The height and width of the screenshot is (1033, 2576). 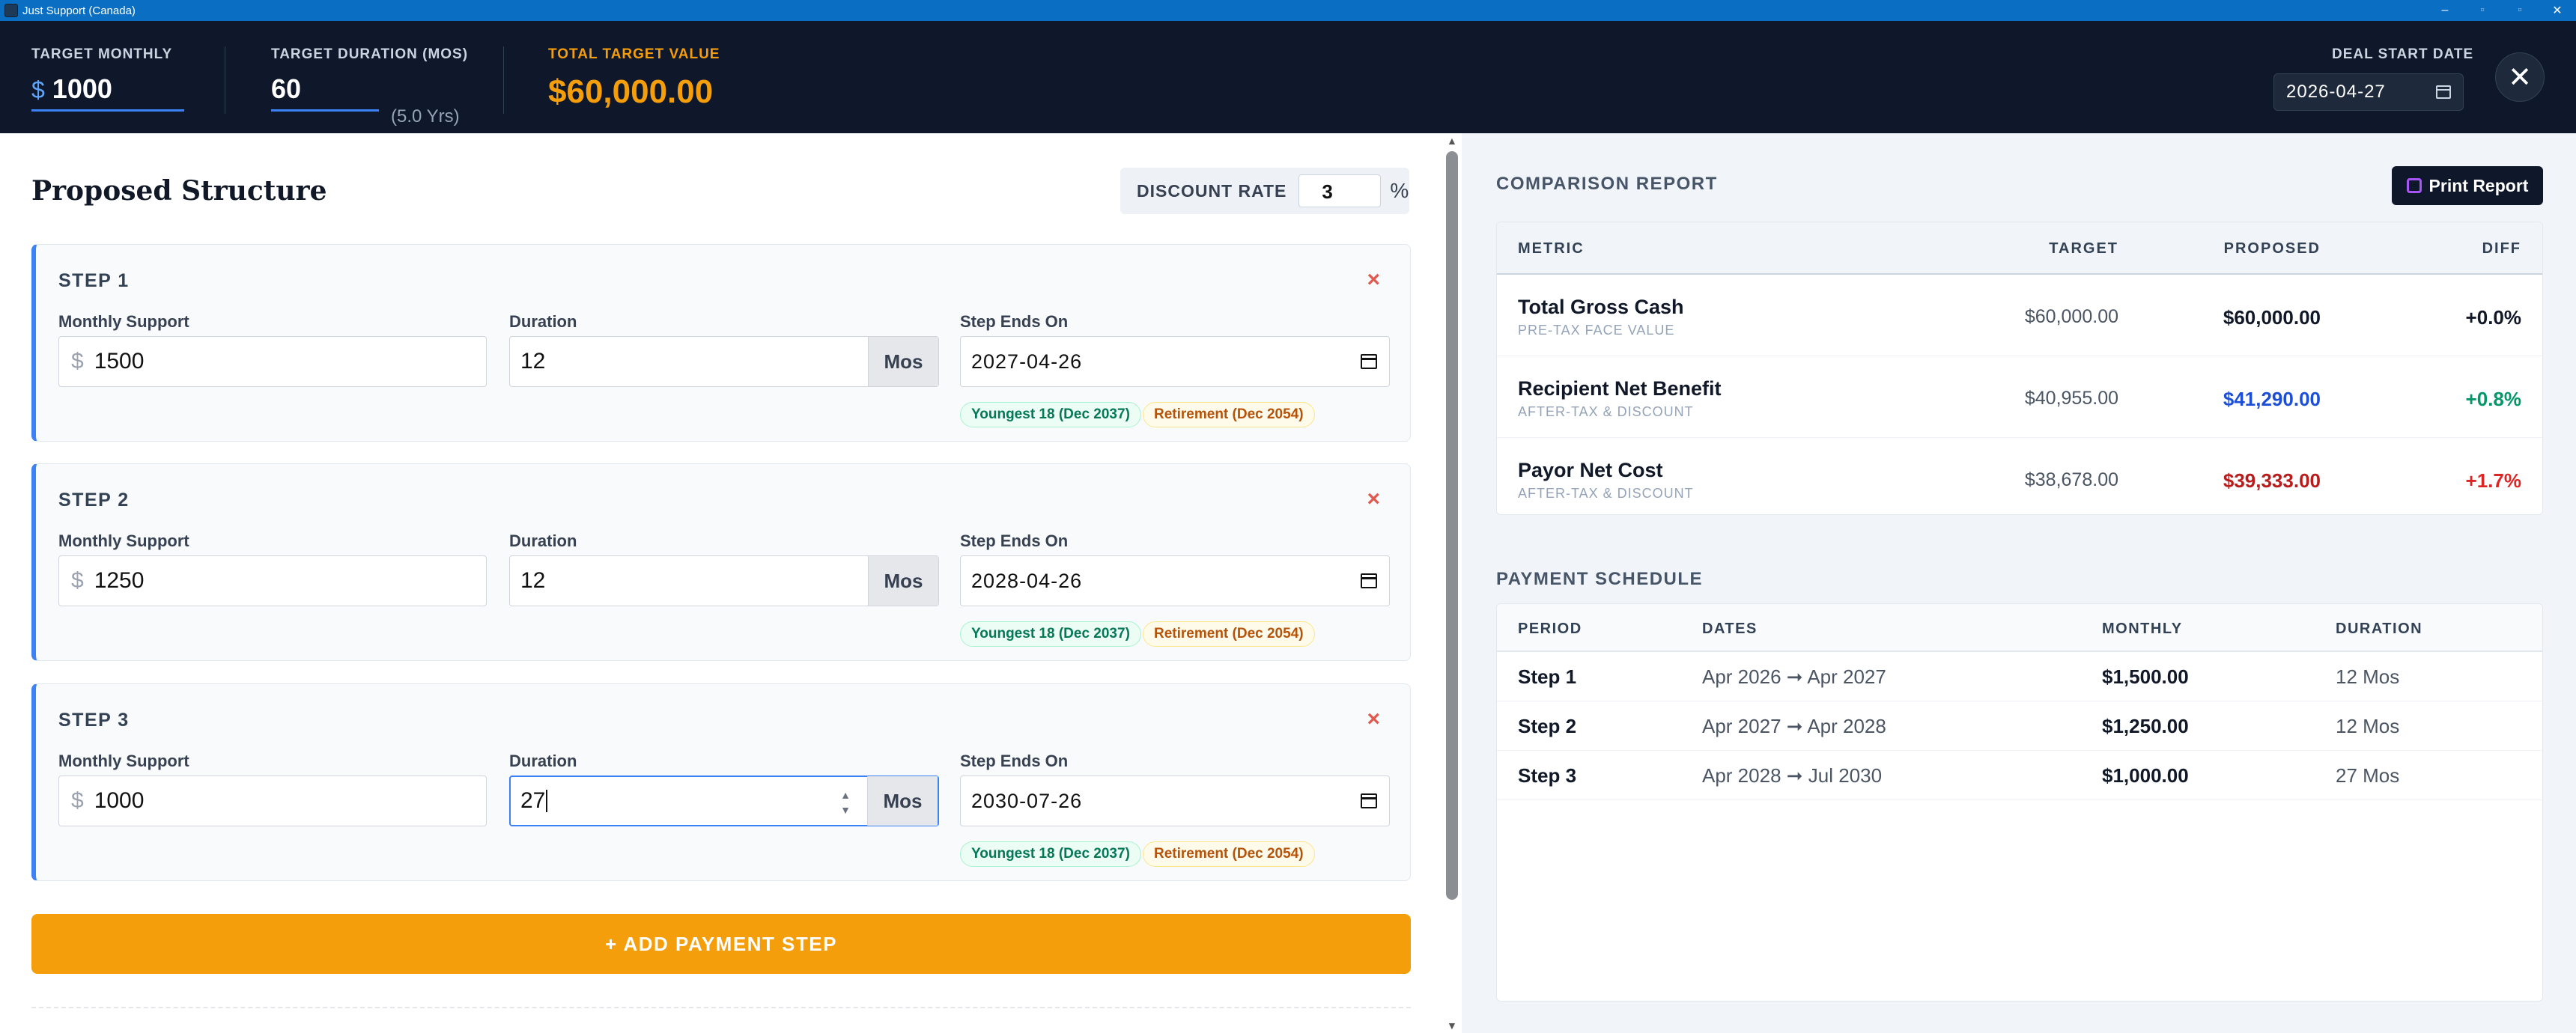 What do you see at coordinates (1212, 190) in the screenshot?
I see `discount-rate-label: DISCOUNT RATE` at bounding box center [1212, 190].